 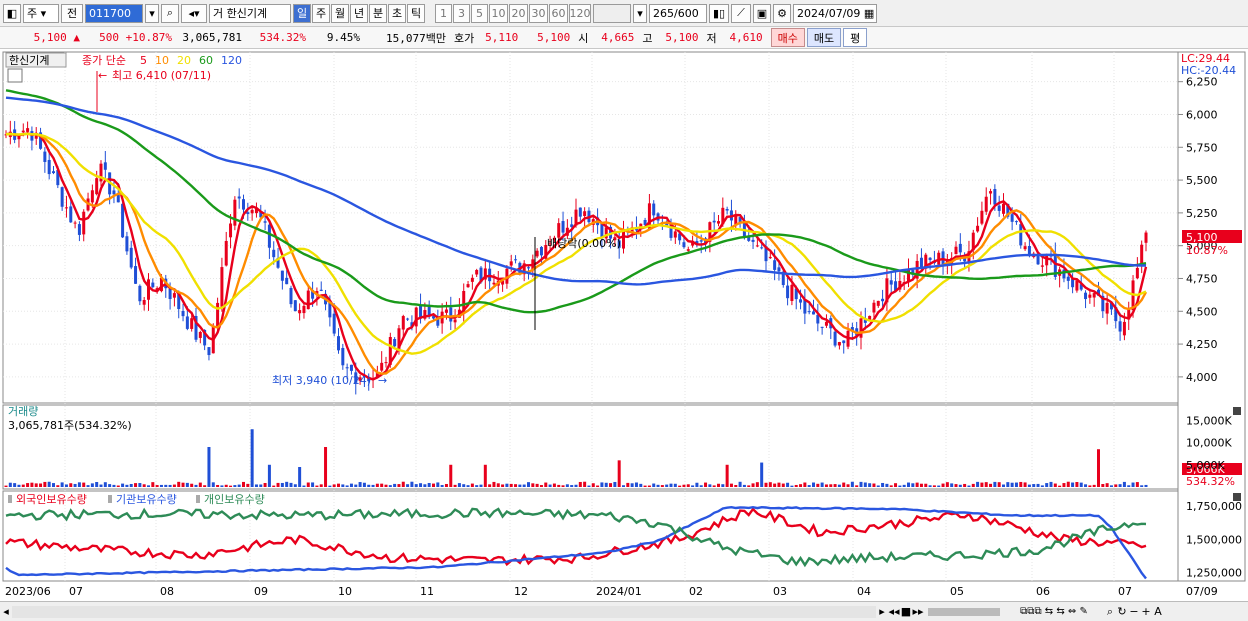 I want to click on stock-code-input: 011700, so click(x=114, y=13).